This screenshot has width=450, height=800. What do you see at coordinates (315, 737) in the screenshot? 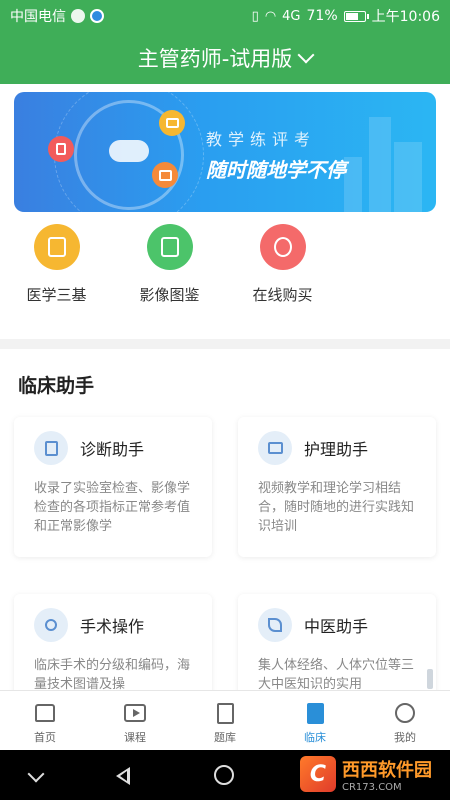
I see `tab-label: 临床` at bounding box center [315, 737].